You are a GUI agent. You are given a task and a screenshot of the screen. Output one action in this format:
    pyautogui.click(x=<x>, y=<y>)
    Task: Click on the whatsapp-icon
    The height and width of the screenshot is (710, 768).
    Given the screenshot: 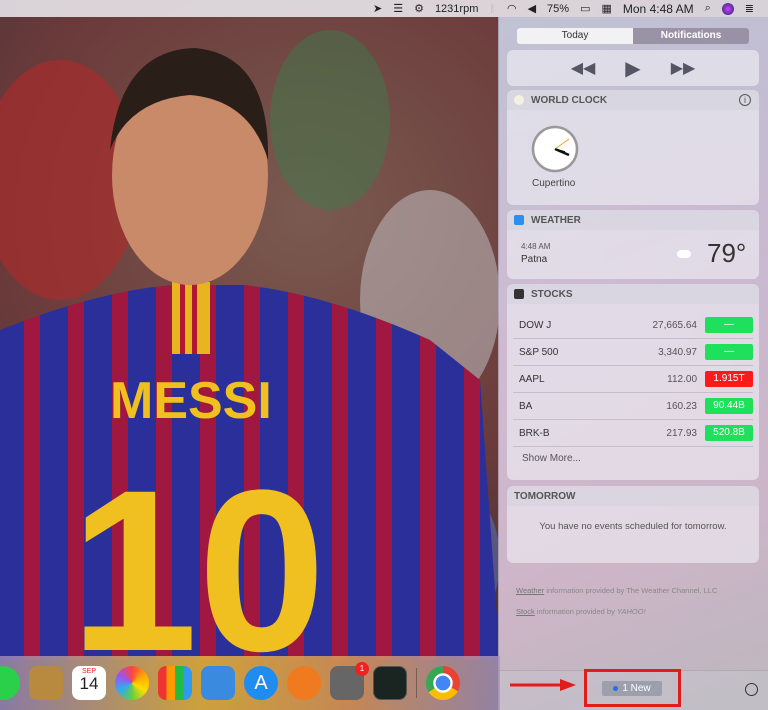 What is the action you would take?
    pyautogui.click(x=10, y=683)
    